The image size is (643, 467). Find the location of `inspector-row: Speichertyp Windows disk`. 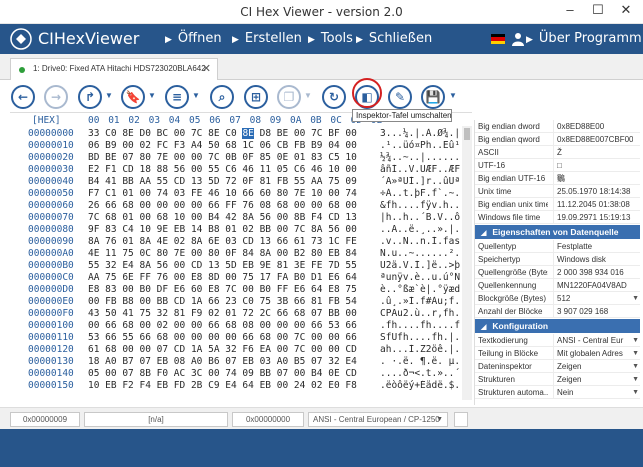

inspector-row: Speichertyp Windows disk is located at coordinates (557, 259).